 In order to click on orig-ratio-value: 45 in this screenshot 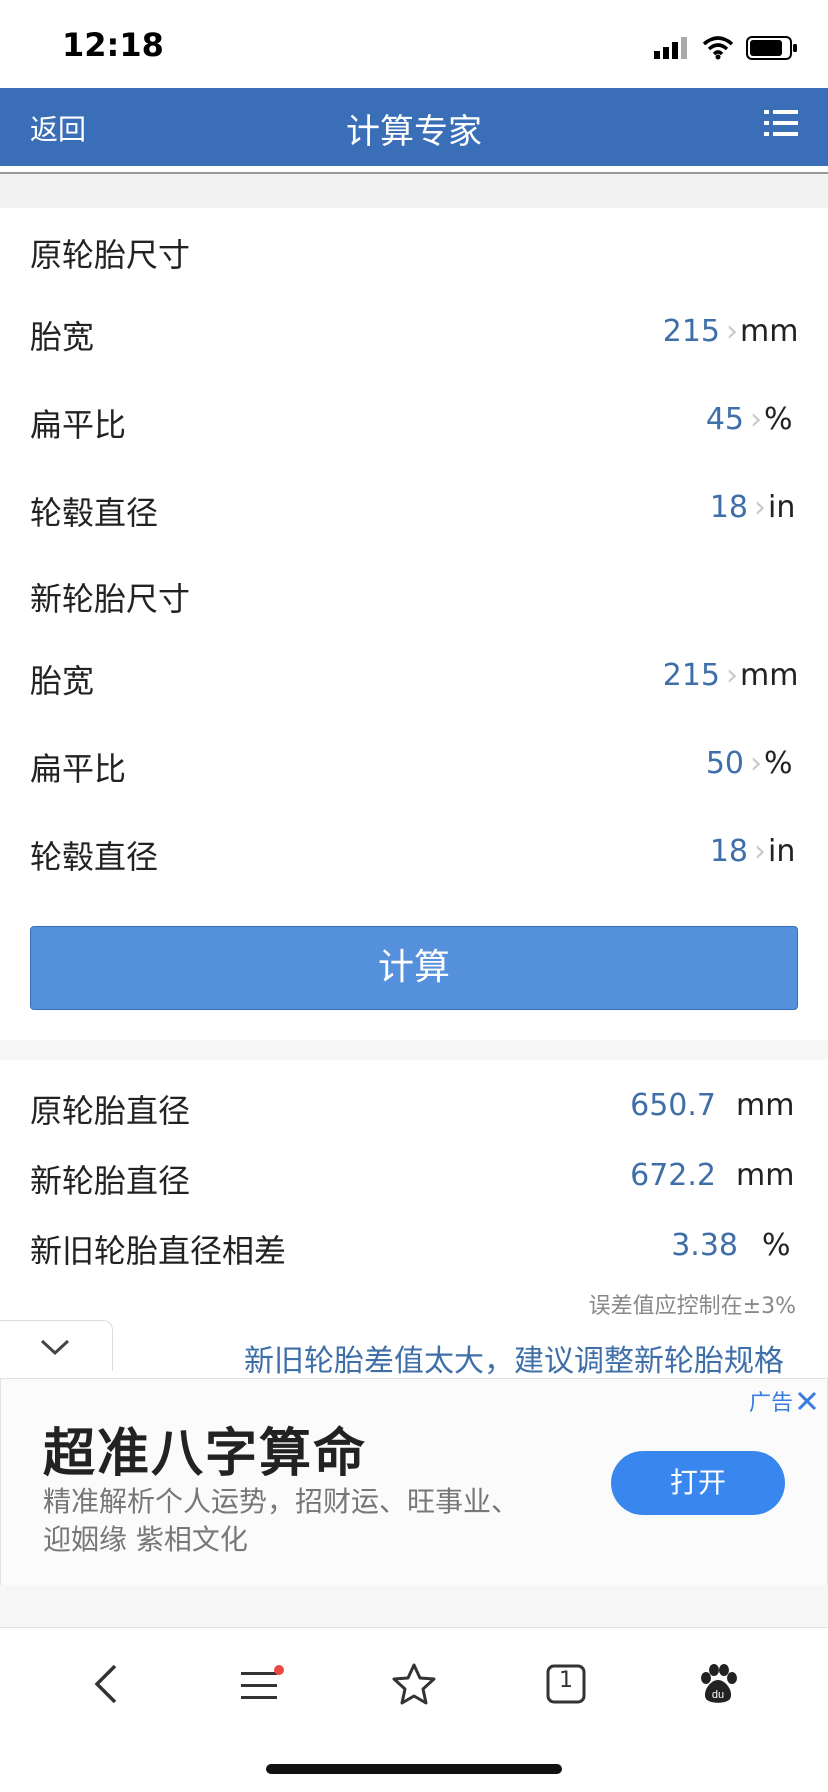, I will do `click(725, 419)`.